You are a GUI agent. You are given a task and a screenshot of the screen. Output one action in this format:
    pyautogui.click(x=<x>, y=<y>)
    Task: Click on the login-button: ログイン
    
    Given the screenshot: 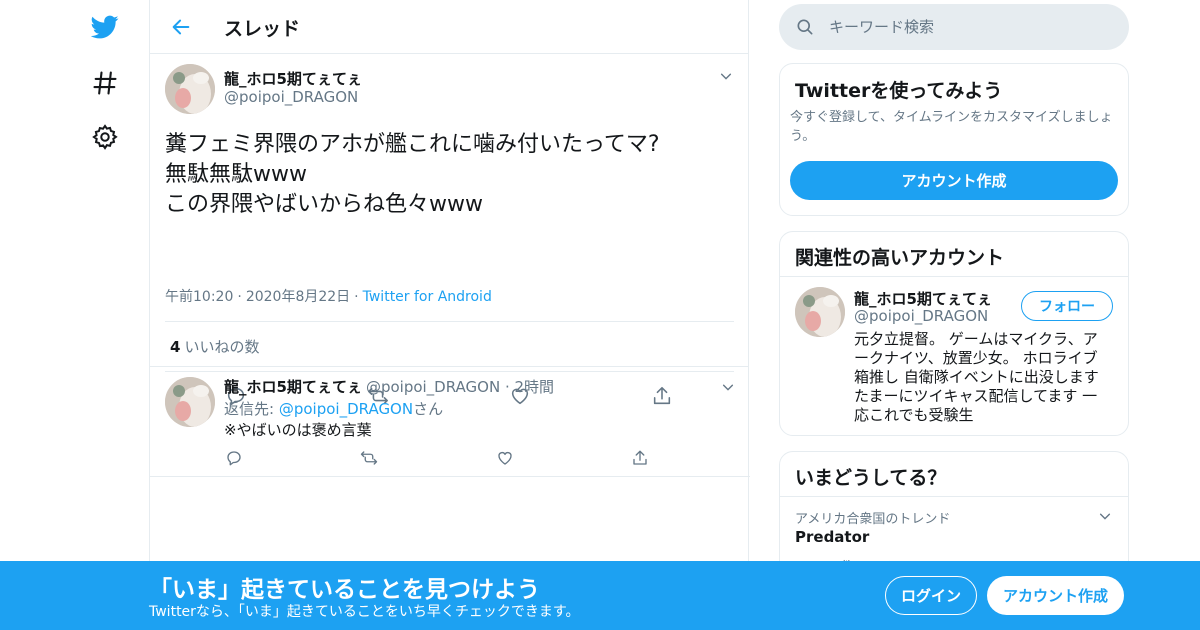 What is the action you would take?
    pyautogui.click(x=931, y=595)
    